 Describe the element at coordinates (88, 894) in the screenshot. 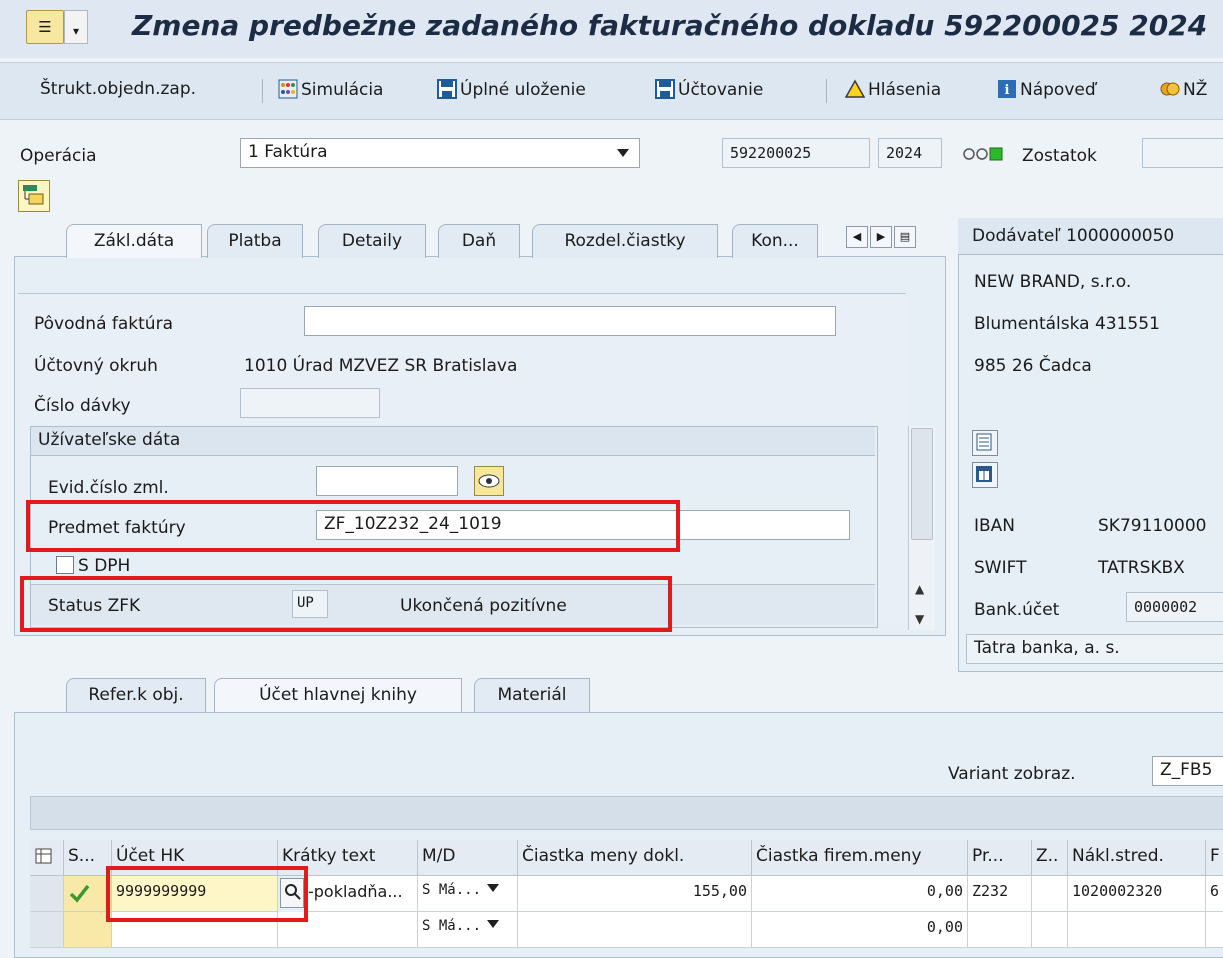

I see `table-row-status` at that location.